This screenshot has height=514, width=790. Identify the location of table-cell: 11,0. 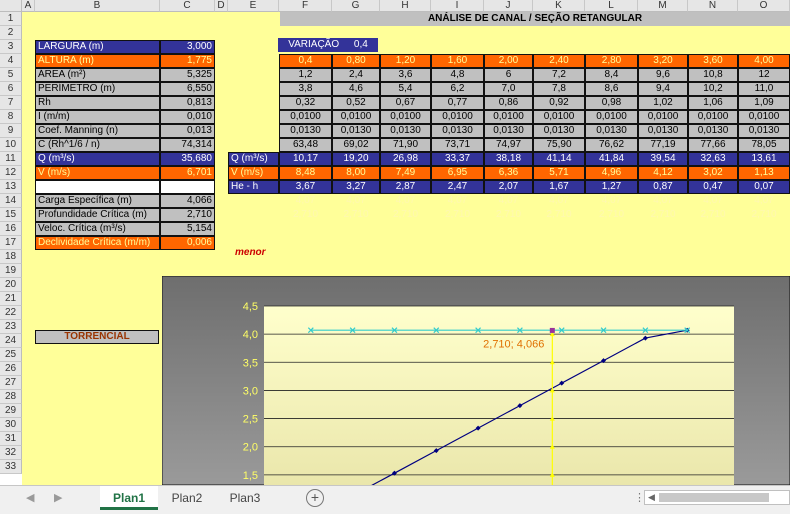
(764, 89).